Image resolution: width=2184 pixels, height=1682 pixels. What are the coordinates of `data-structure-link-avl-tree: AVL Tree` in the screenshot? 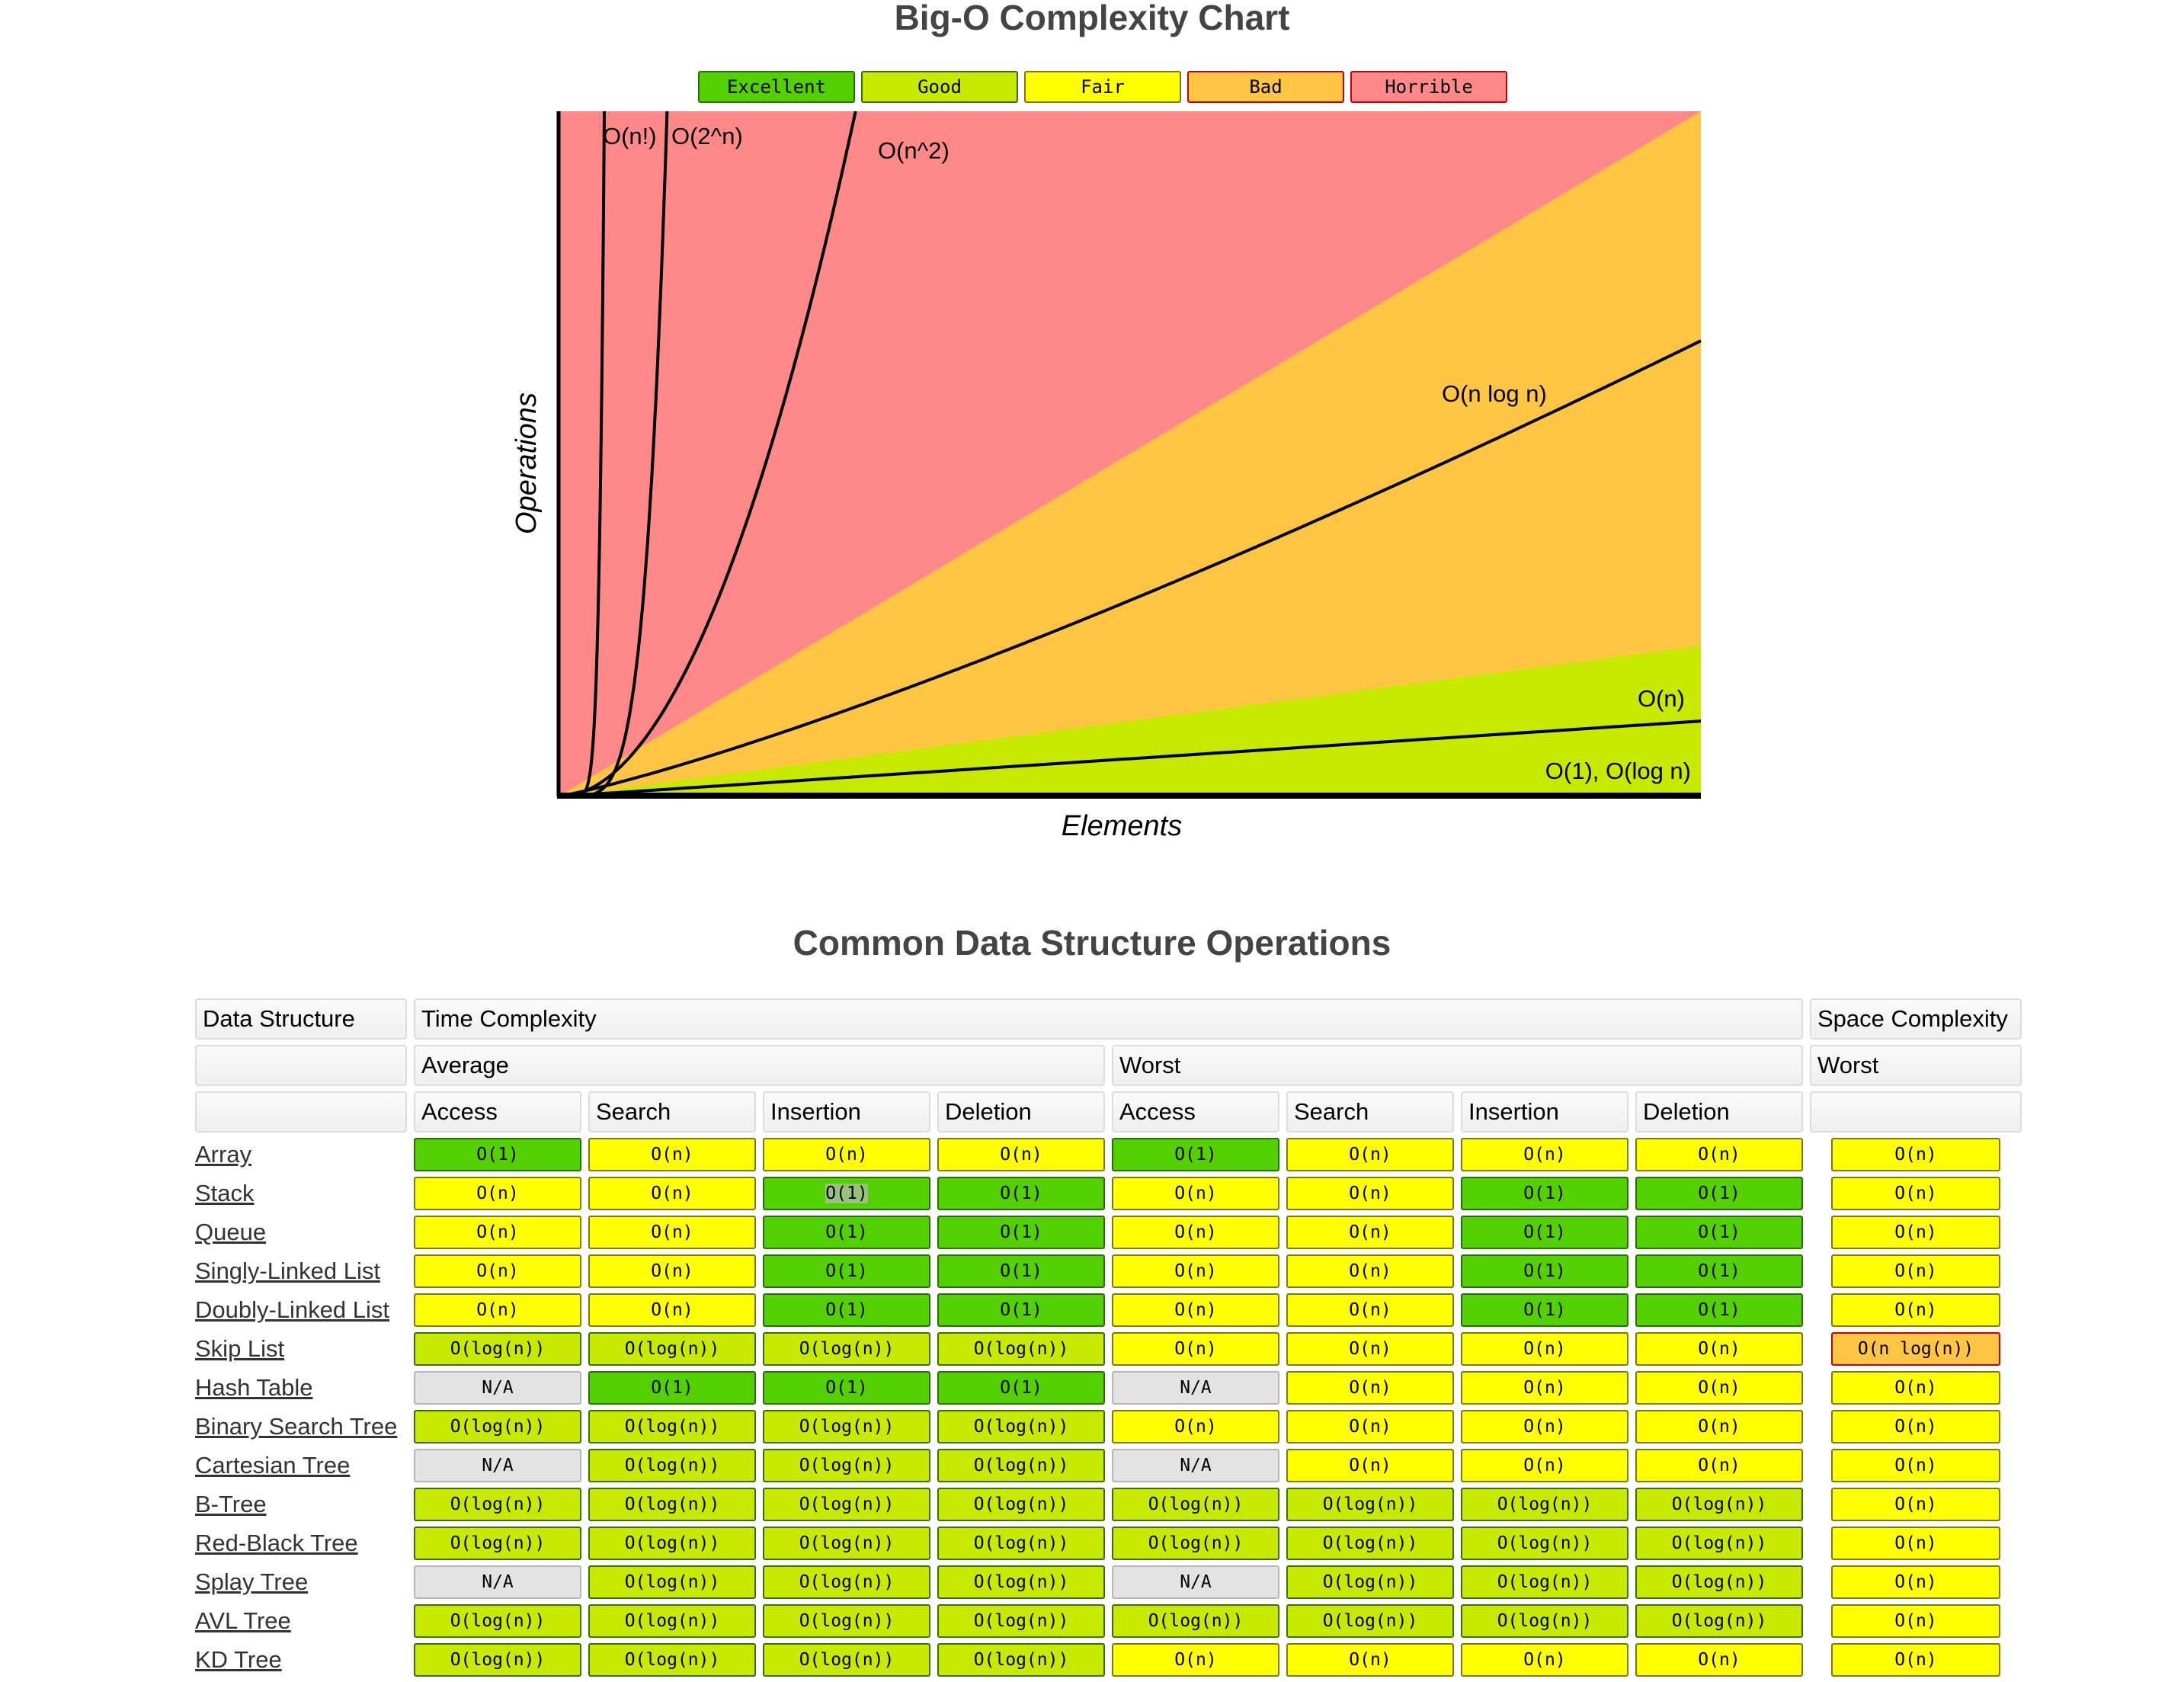 It's located at (243, 1620).